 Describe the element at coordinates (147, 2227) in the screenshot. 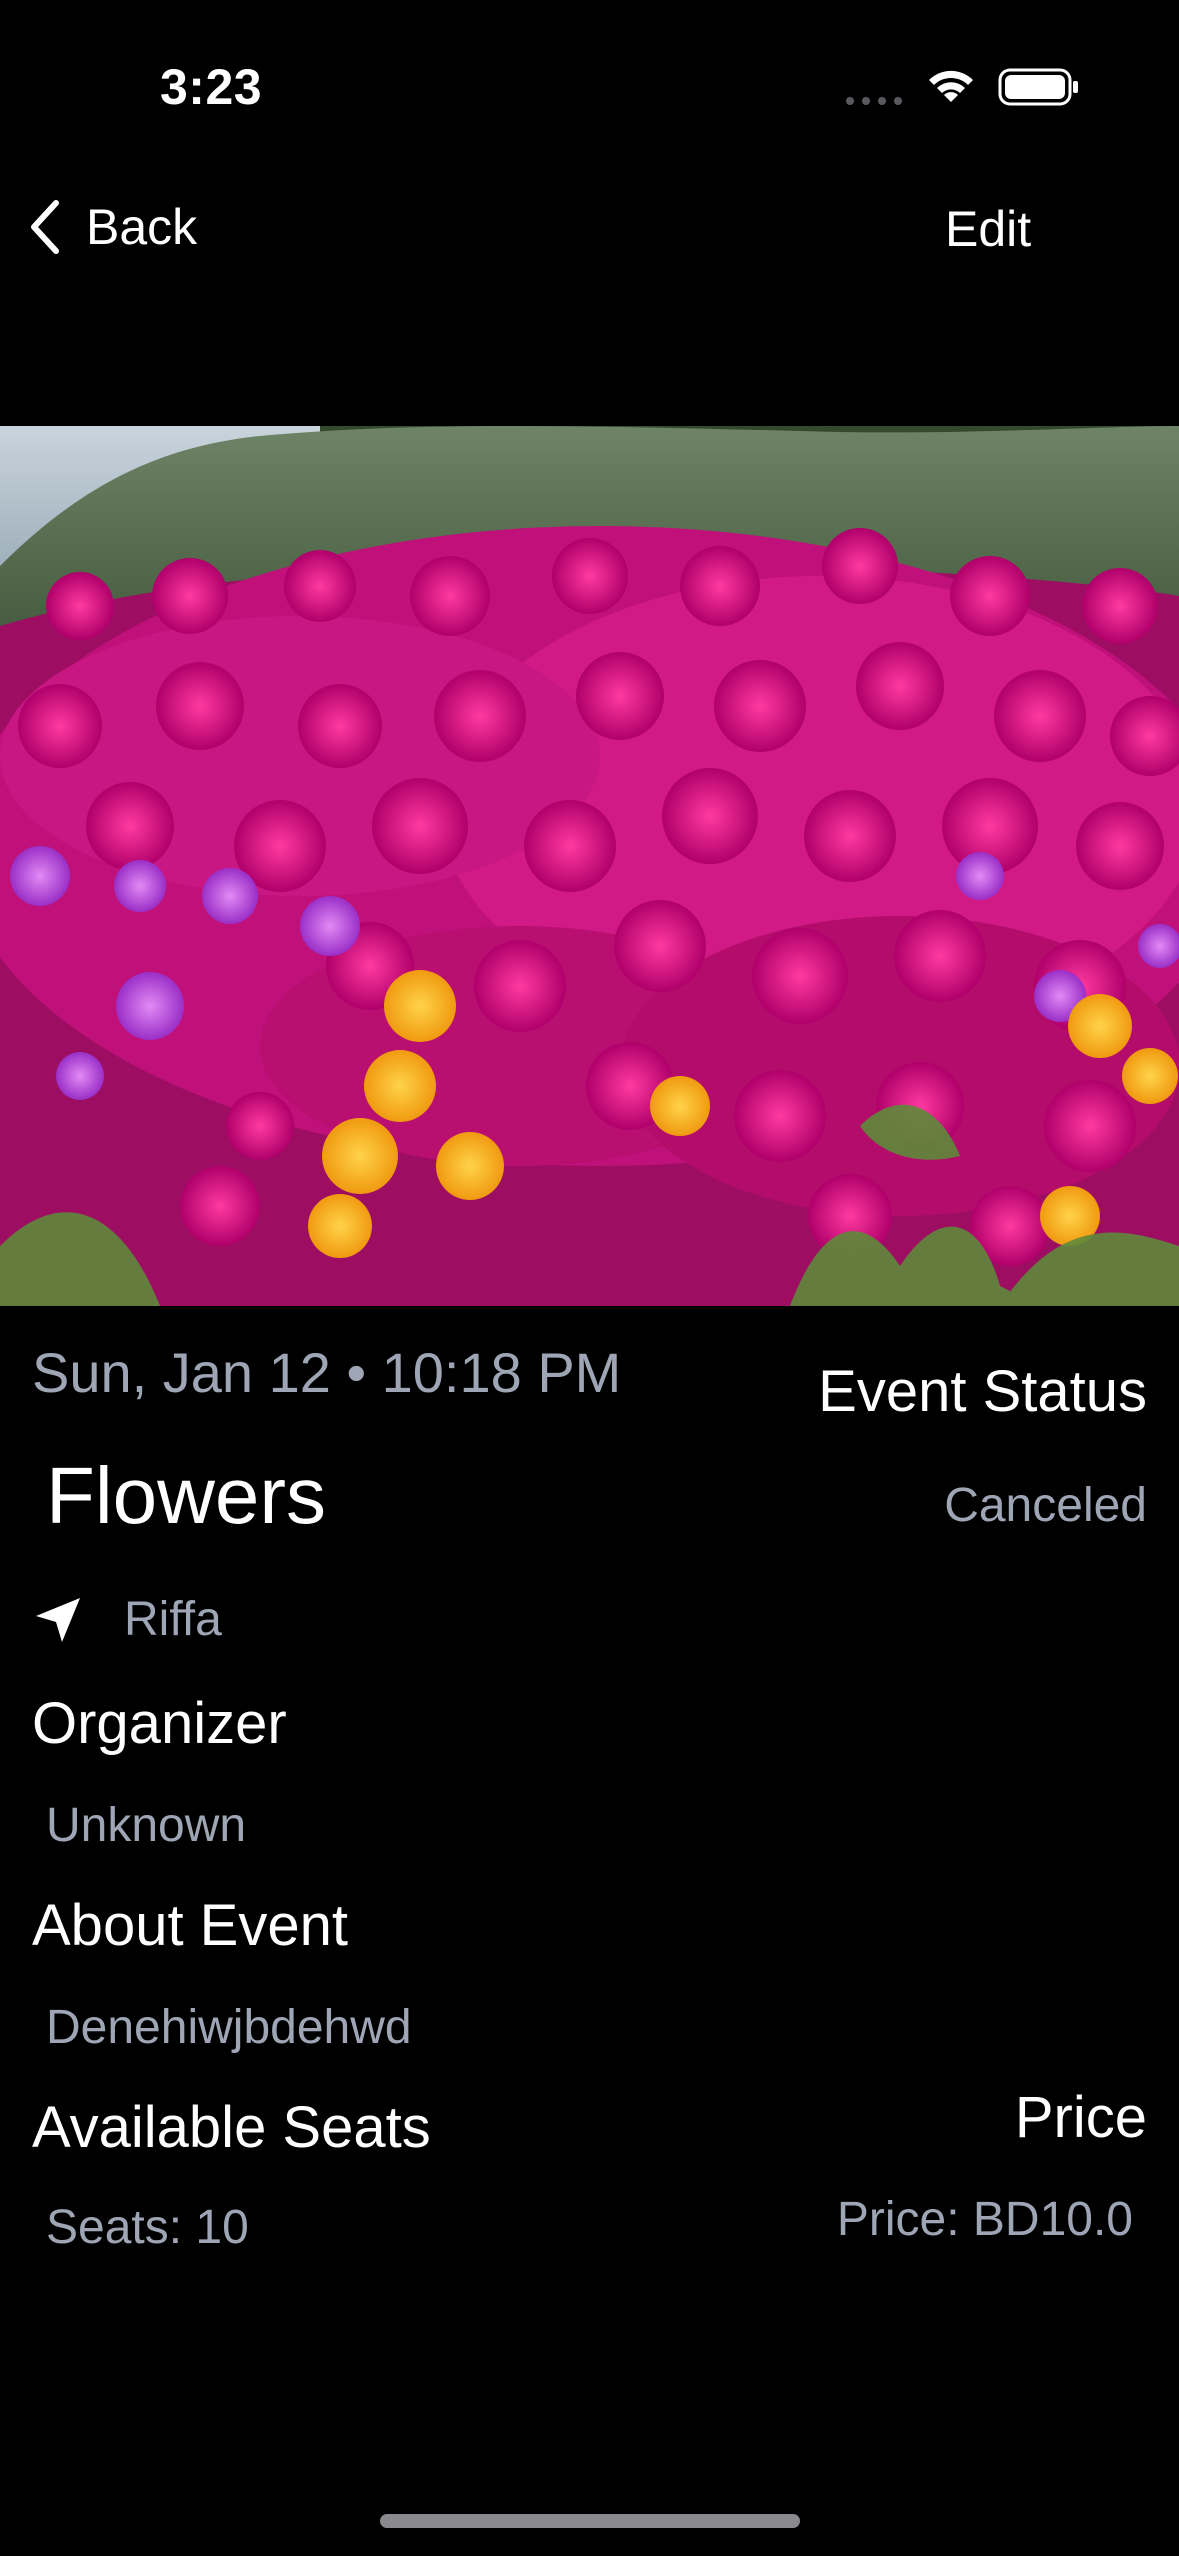

I see `available-seats-value: Seats: 10` at that location.